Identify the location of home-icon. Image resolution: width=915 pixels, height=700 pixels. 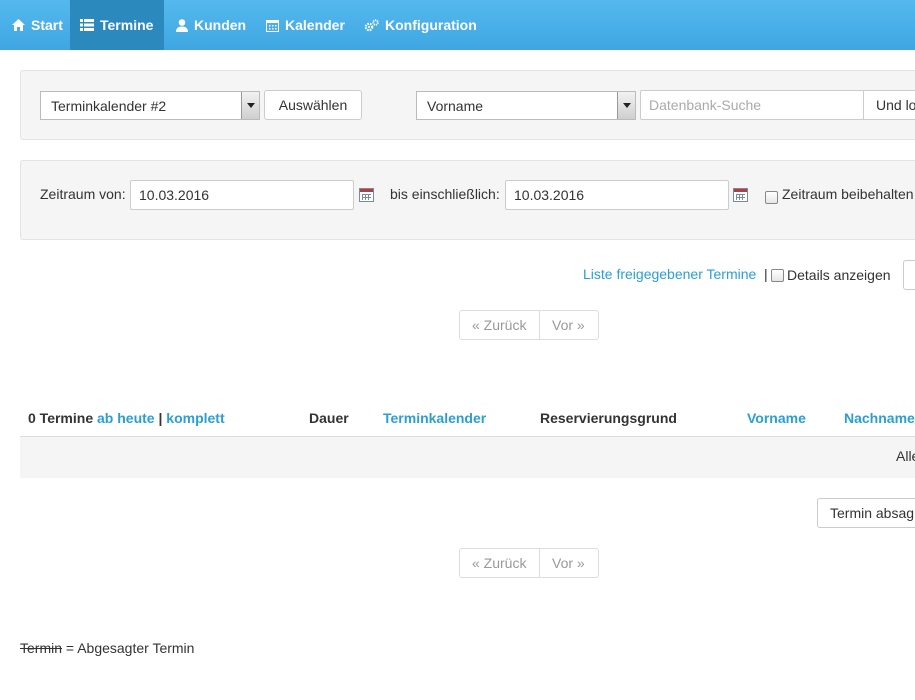
(18, 25).